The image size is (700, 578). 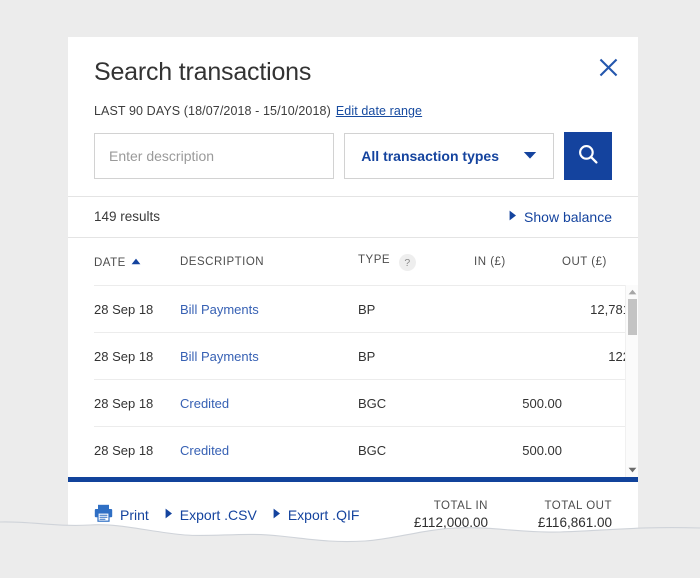 What do you see at coordinates (127, 216) in the screenshot?
I see `results-count: 149 results` at bounding box center [127, 216].